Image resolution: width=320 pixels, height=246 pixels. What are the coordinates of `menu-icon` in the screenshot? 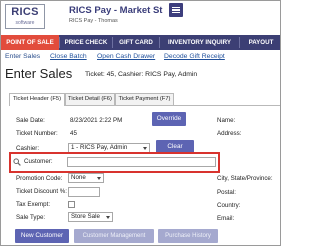 It's located at (176, 10).